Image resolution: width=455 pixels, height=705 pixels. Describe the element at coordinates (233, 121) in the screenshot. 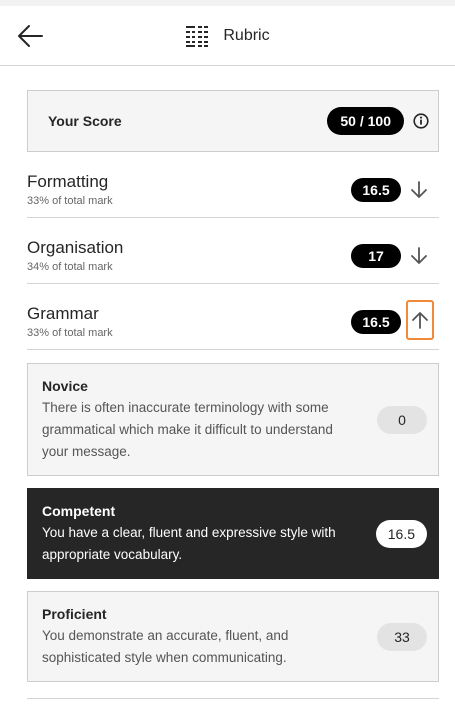

I see `your-score-box: Your Score 50 / 100` at that location.